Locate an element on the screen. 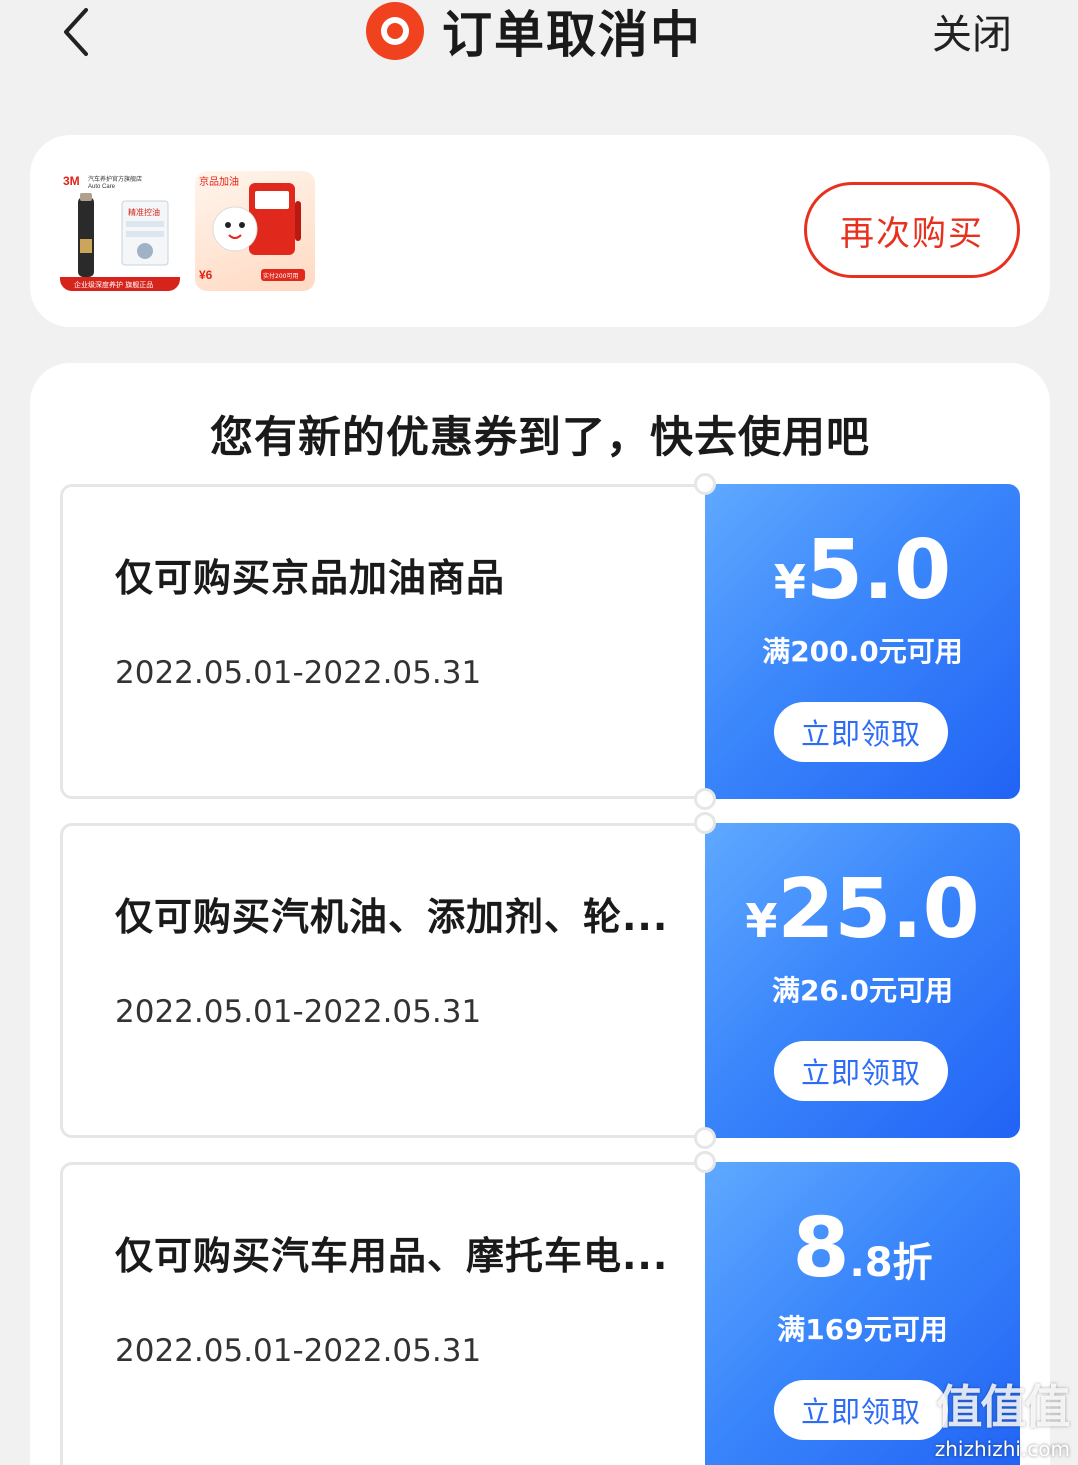  coupon-condition: 满169元可用 is located at coordinates (862, 1329).